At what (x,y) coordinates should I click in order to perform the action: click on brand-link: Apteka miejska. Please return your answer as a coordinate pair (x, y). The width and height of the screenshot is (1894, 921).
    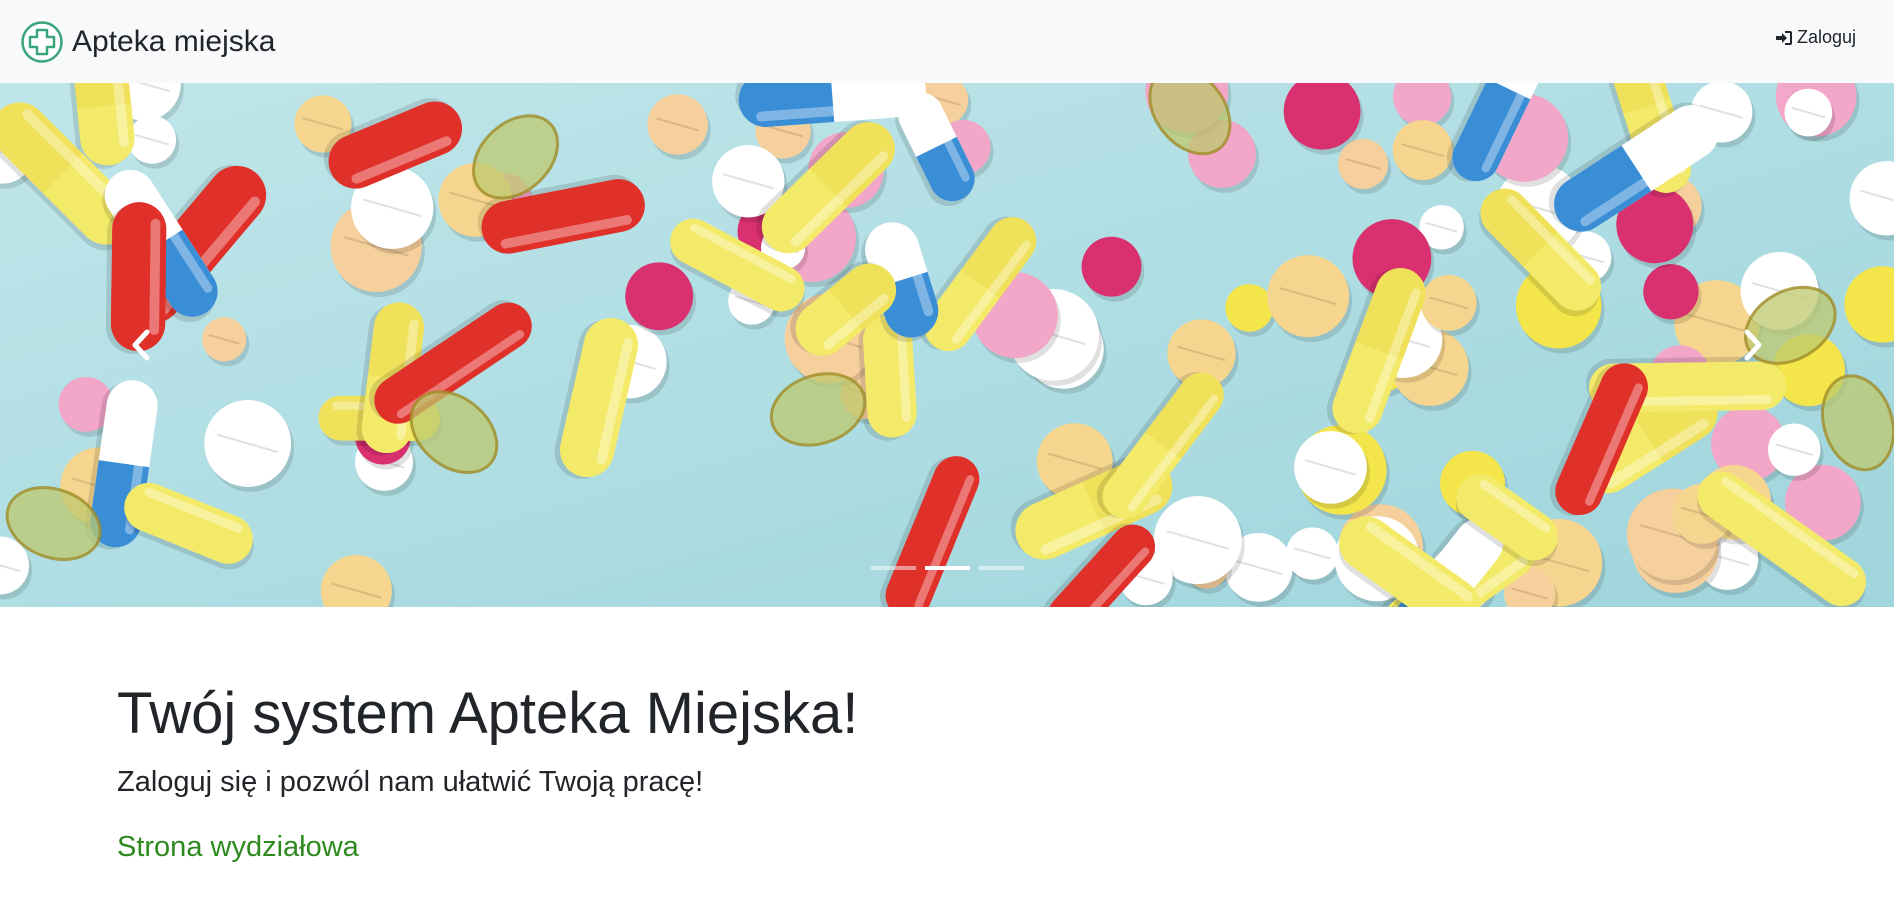
    Looking at the image, I should click on (148, 42).